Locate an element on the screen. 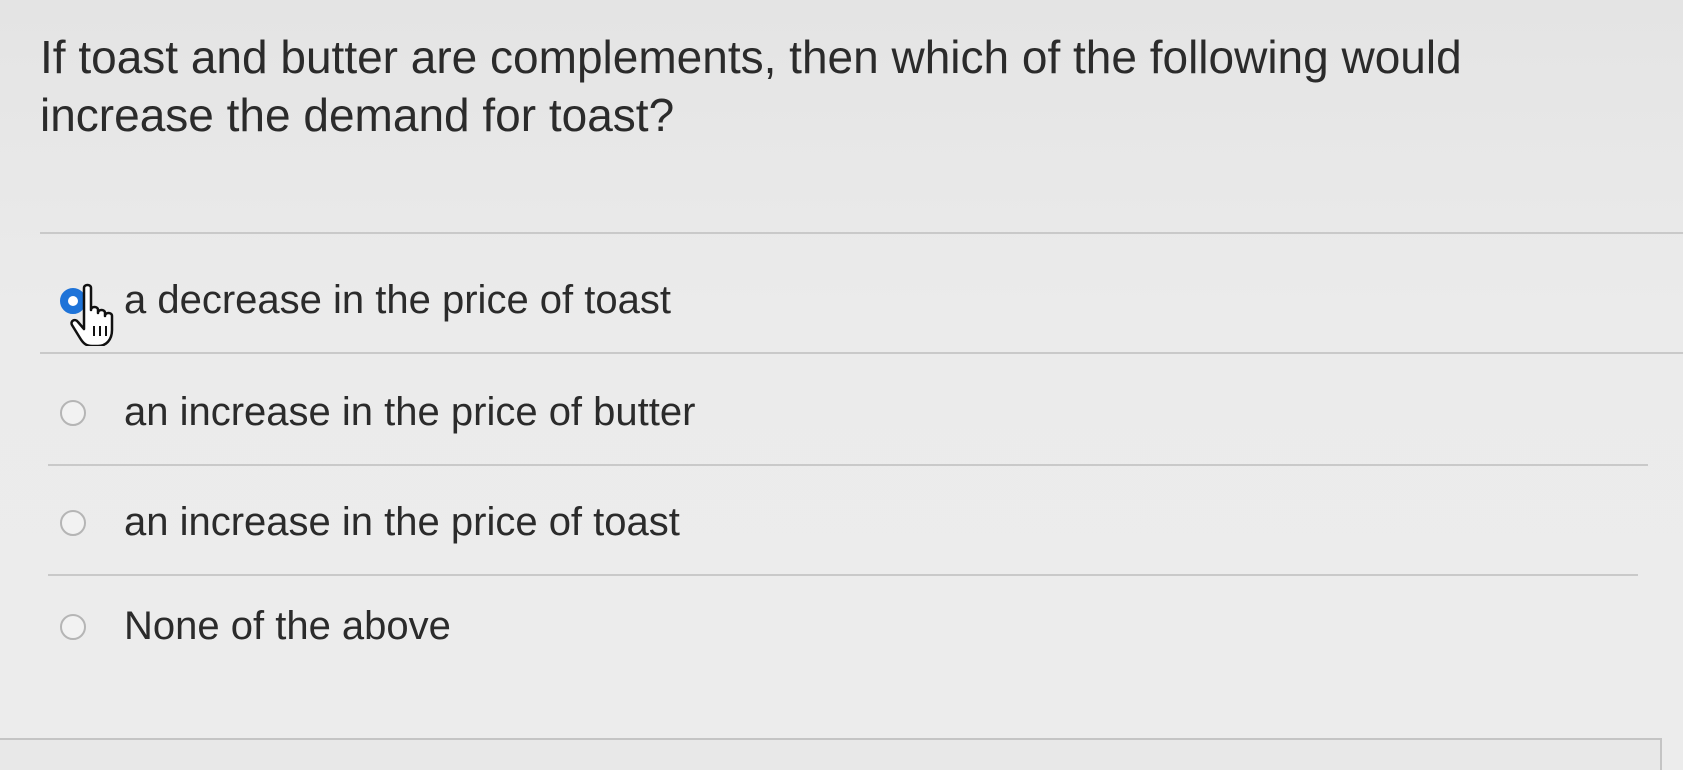 Image resolution: width=1683 pixels, height=770 pixels. answer-option-2: an increase in the price of butter is located at coordinates (377, 412).